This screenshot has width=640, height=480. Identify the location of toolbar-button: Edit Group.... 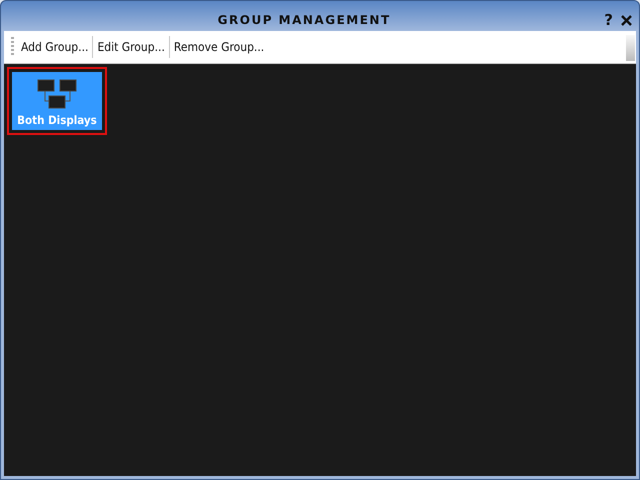
(131, 47).